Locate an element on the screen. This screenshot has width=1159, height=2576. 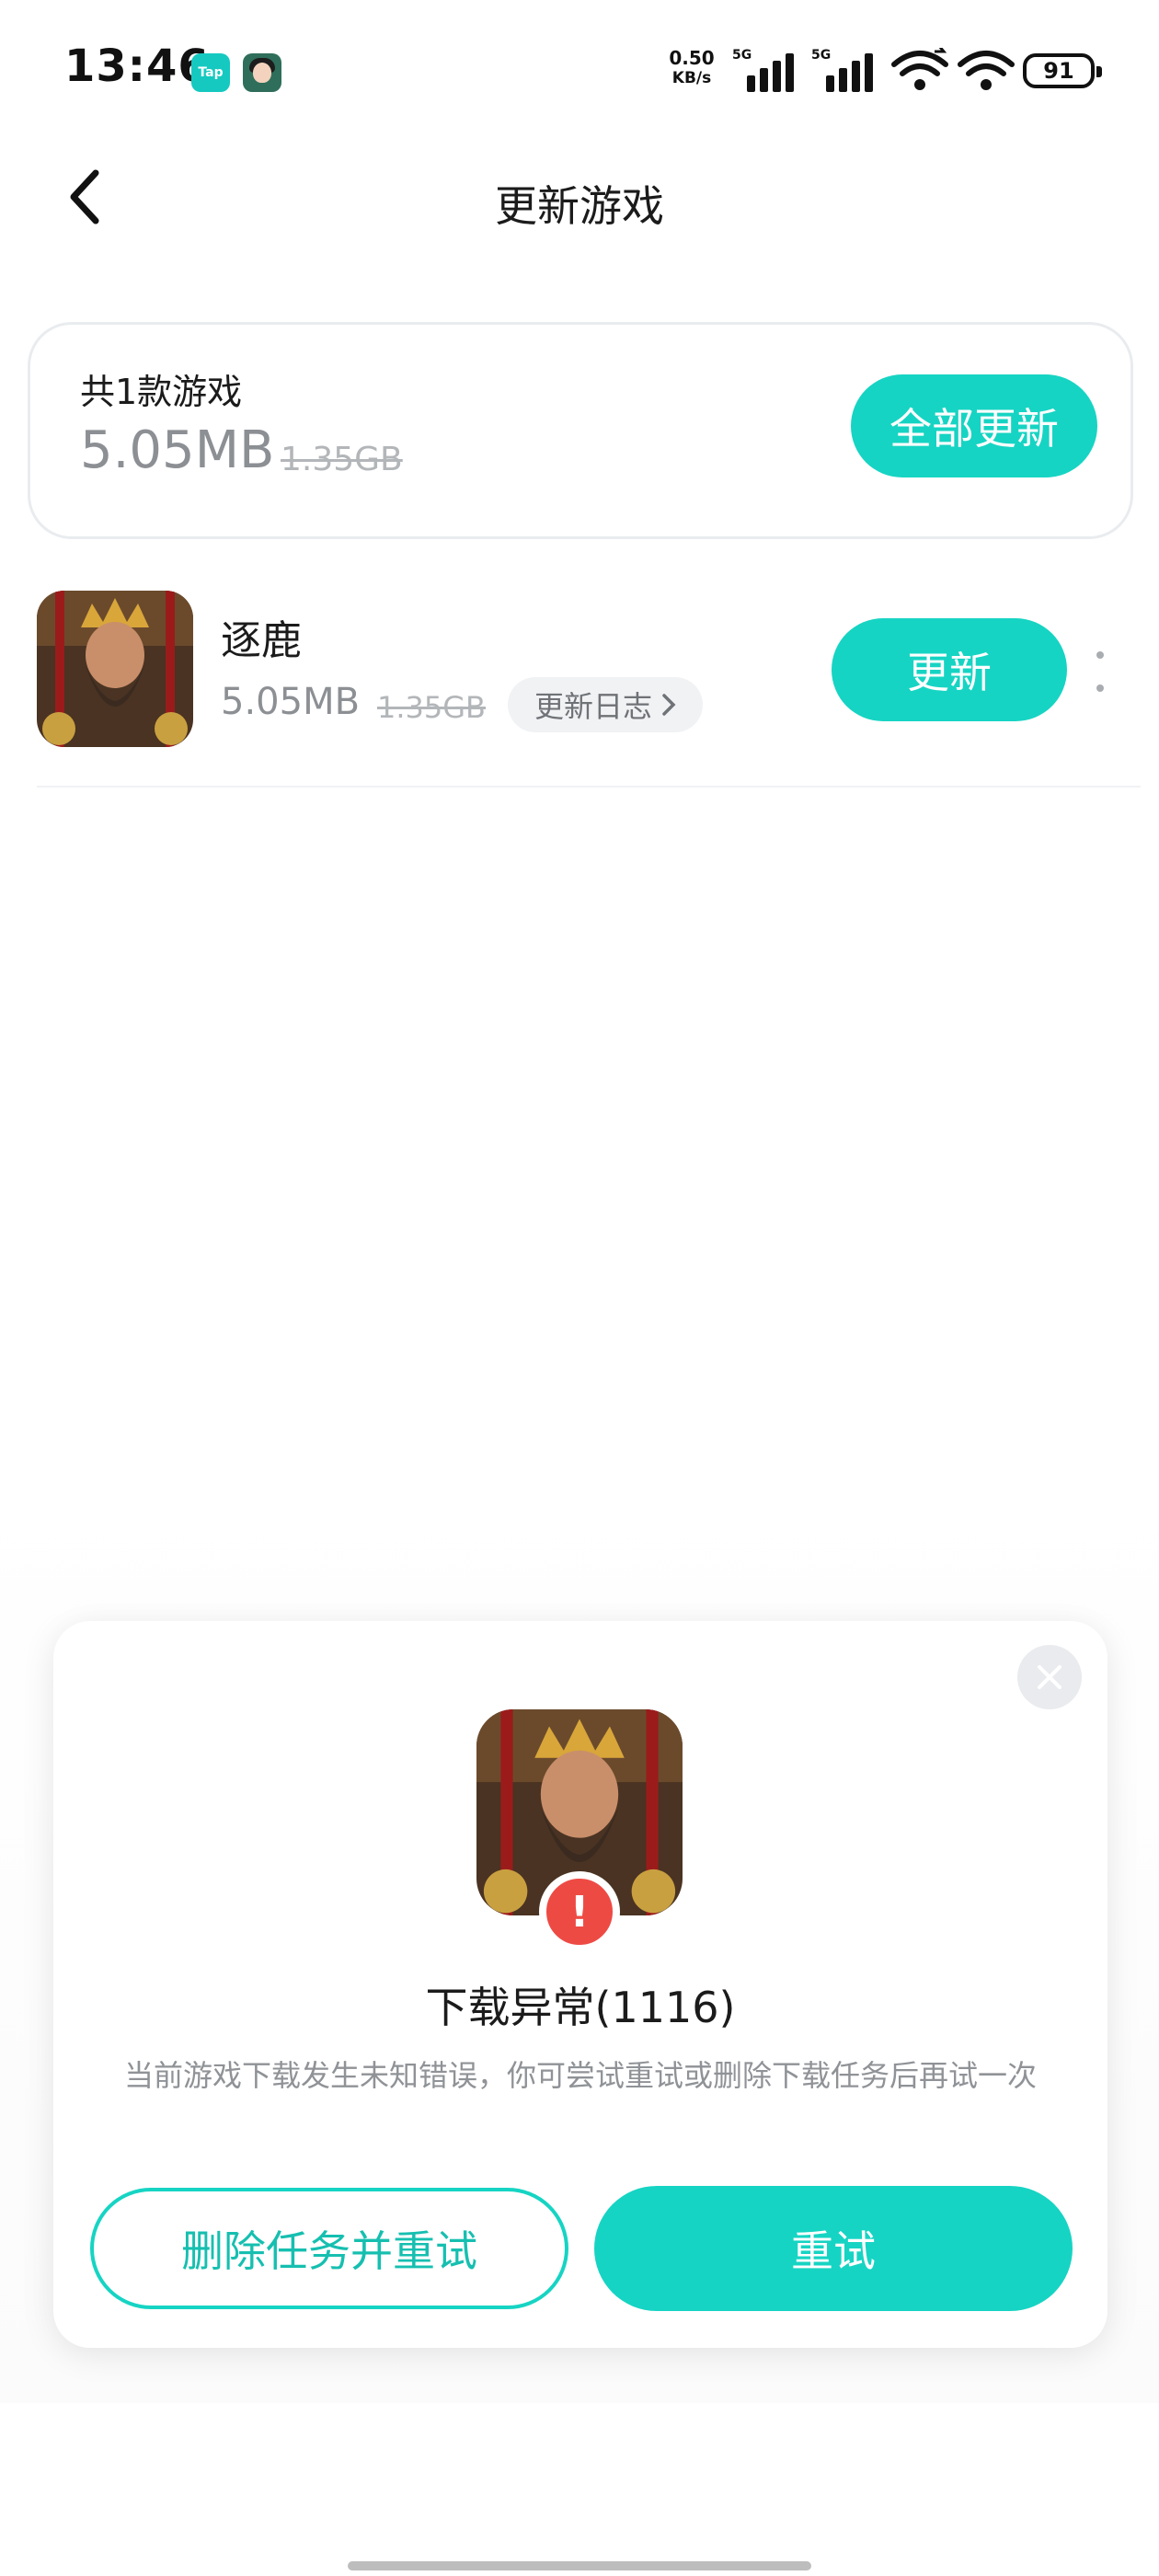
total-download-size: 5.05MB is located at coordinates (177, 450).